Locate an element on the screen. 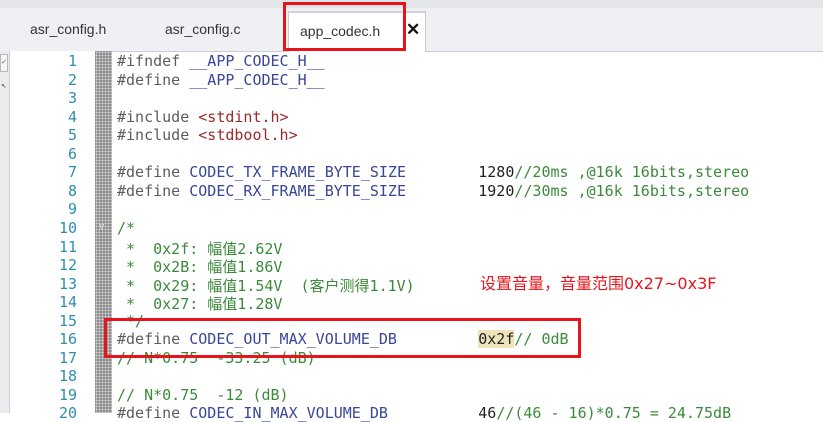  code-token: CODEC_TX_FRAME_BYTE_SIZE is located at coordinates (297, 172).